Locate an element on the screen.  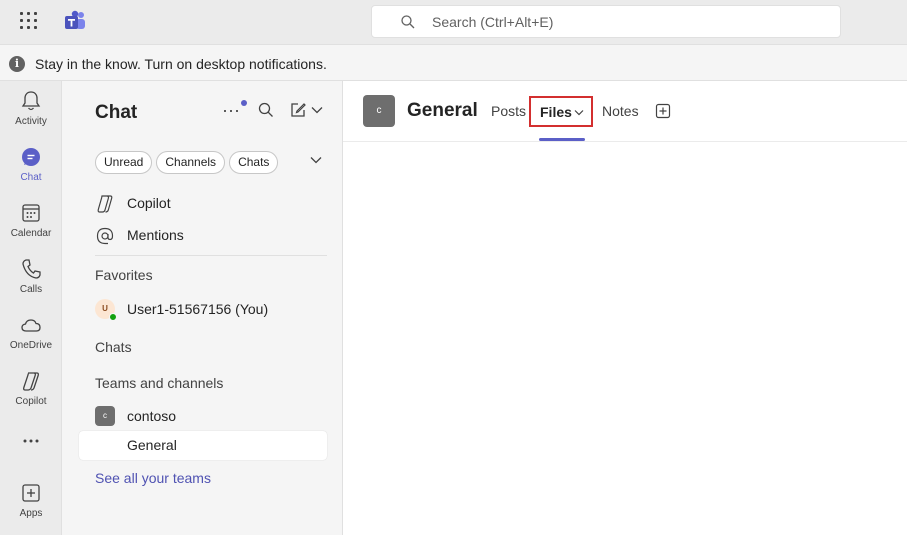
rail-label-copilot: Copilot is located at coordinates (31, 401).